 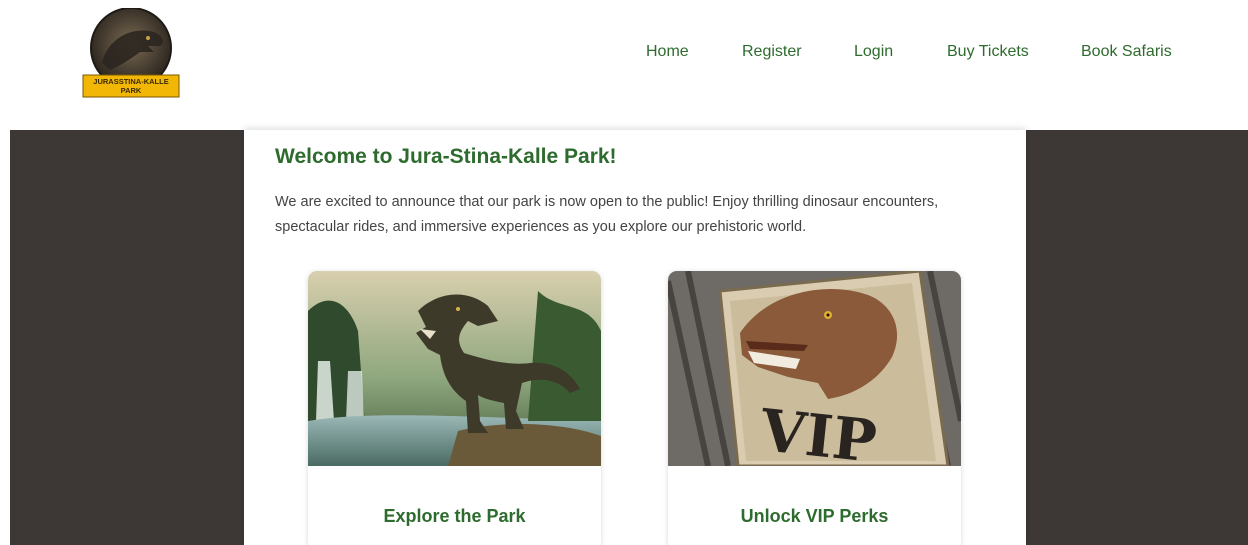 What do you see at coordinates (817, 431) in the screenshot?
I see `vip-ticket-text: VIP` at bounding box center [817, 431].